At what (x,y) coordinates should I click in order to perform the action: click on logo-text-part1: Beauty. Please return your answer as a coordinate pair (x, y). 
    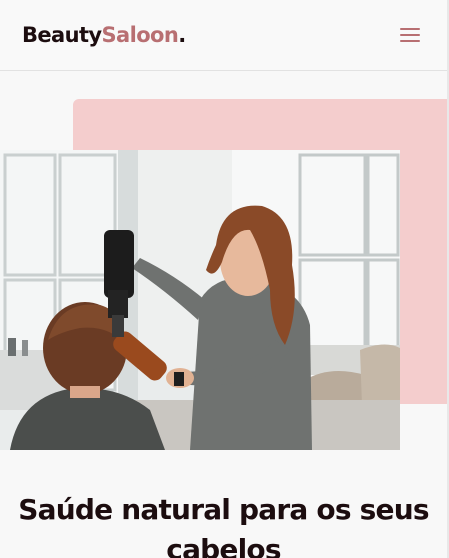
    Looking at the image, I should click on (62, 35).